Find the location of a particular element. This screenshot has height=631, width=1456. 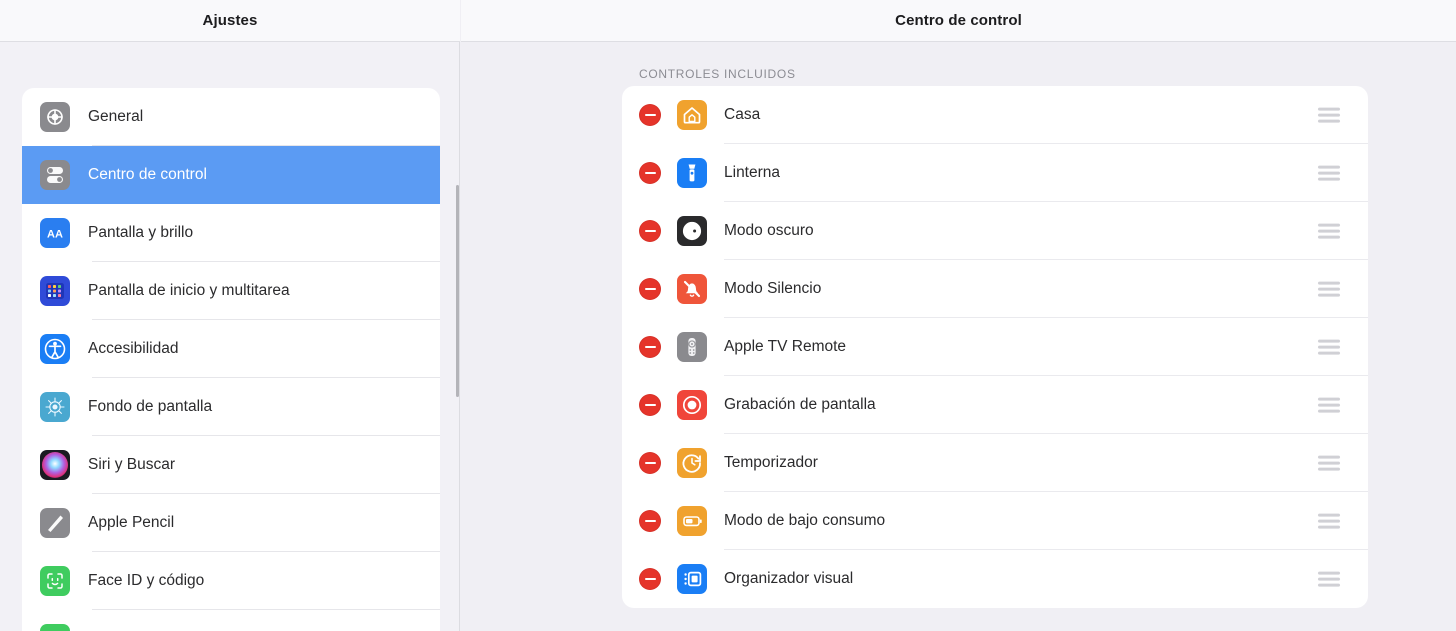

control-row: Temporizador is located at coordinates (995, 463).